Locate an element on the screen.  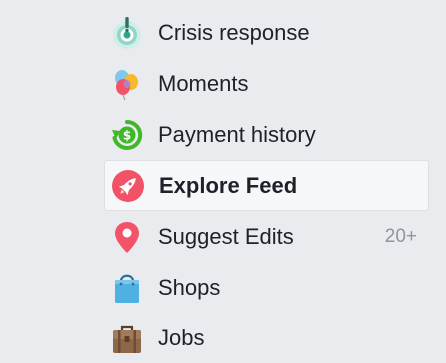
sidebar-item-label: Explore Feed is located at coordinates (228, 185).